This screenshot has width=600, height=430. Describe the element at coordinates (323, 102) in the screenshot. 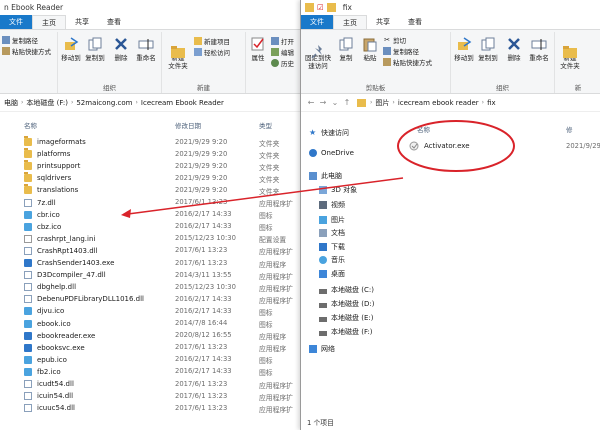

I see `forward-arrow-icon: →` at that location.